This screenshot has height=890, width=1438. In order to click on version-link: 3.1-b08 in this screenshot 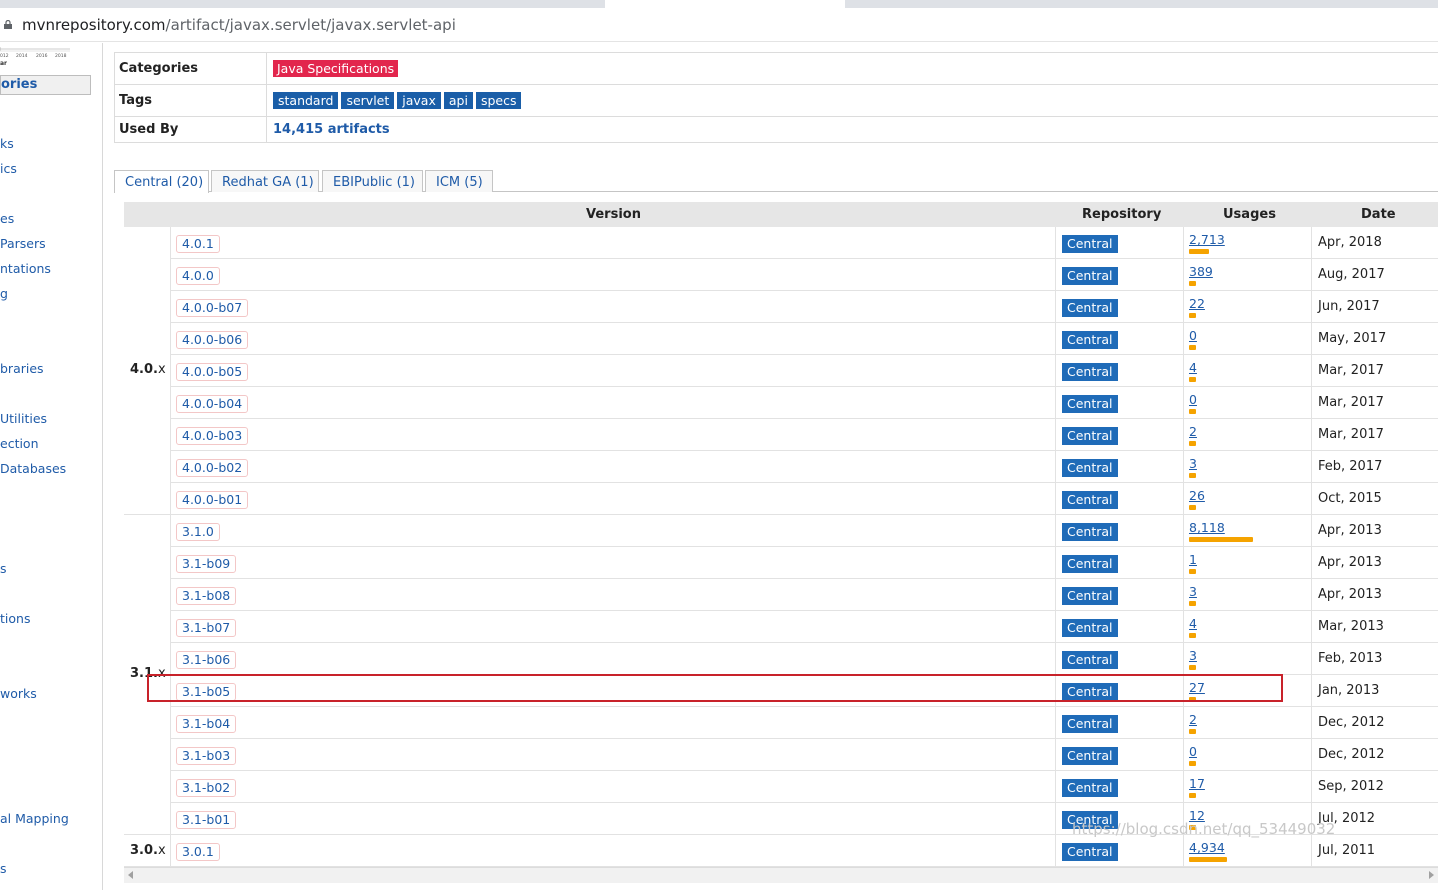, I will do `click(206, 596)`.